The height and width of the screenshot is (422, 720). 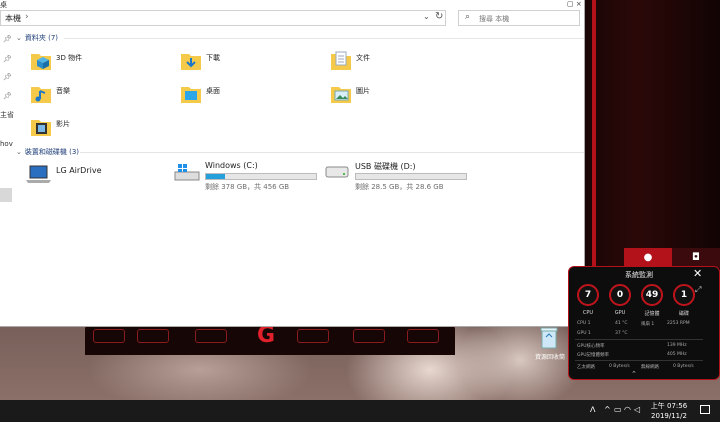 I want to click on folder-documents: 文件, so click(x=390, y=65).